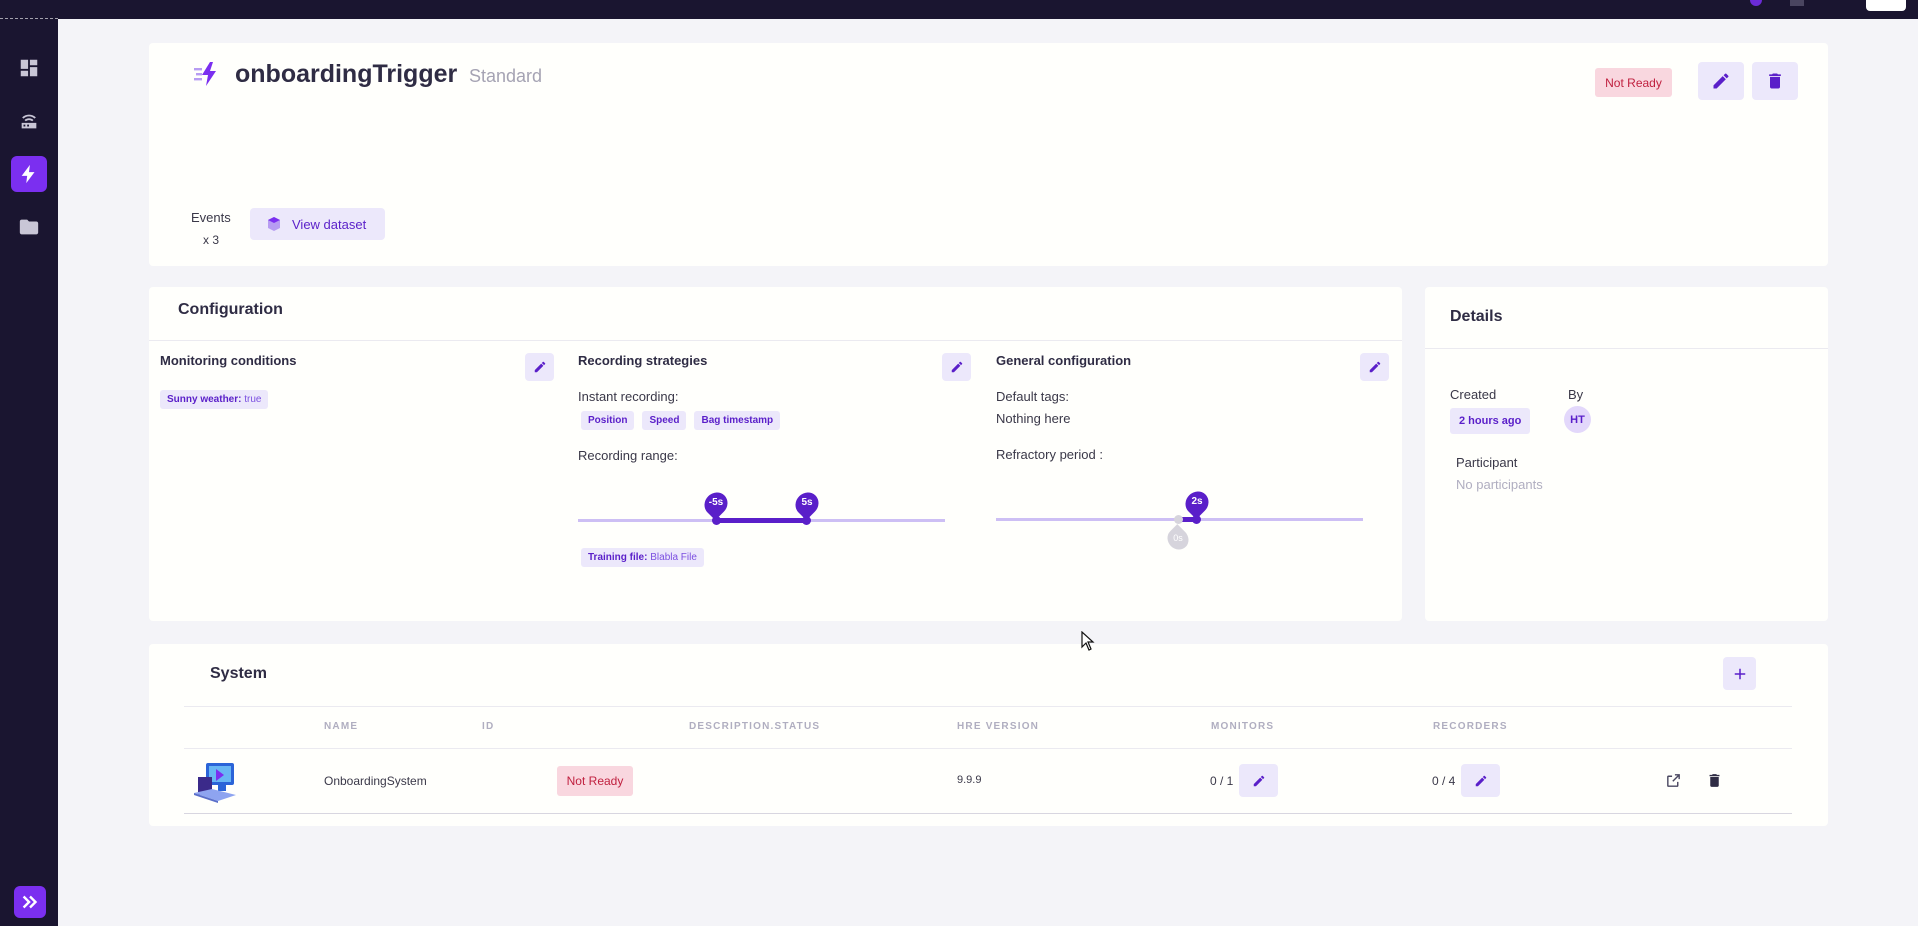  Describe the element at coordinates (207, 74) in the screenshot. I see `trigger-icon` at that location.